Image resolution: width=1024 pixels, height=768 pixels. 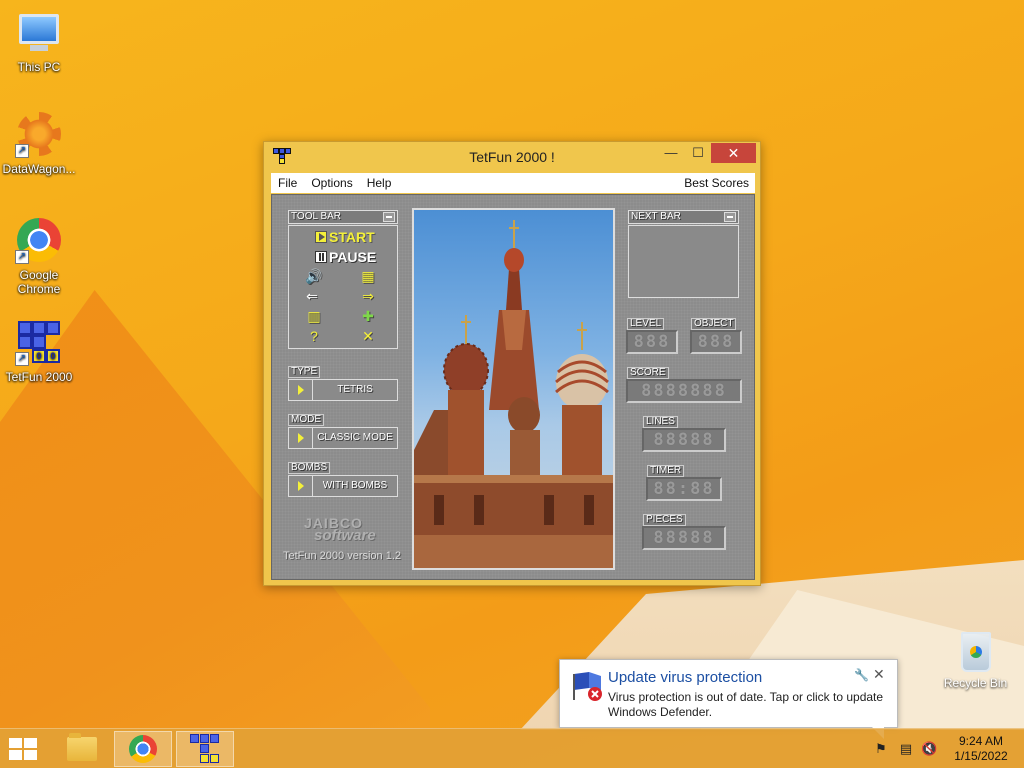 I want to click on desktop-icon-recycle-bin: Recycle Bin, so click(x=975, y=661).